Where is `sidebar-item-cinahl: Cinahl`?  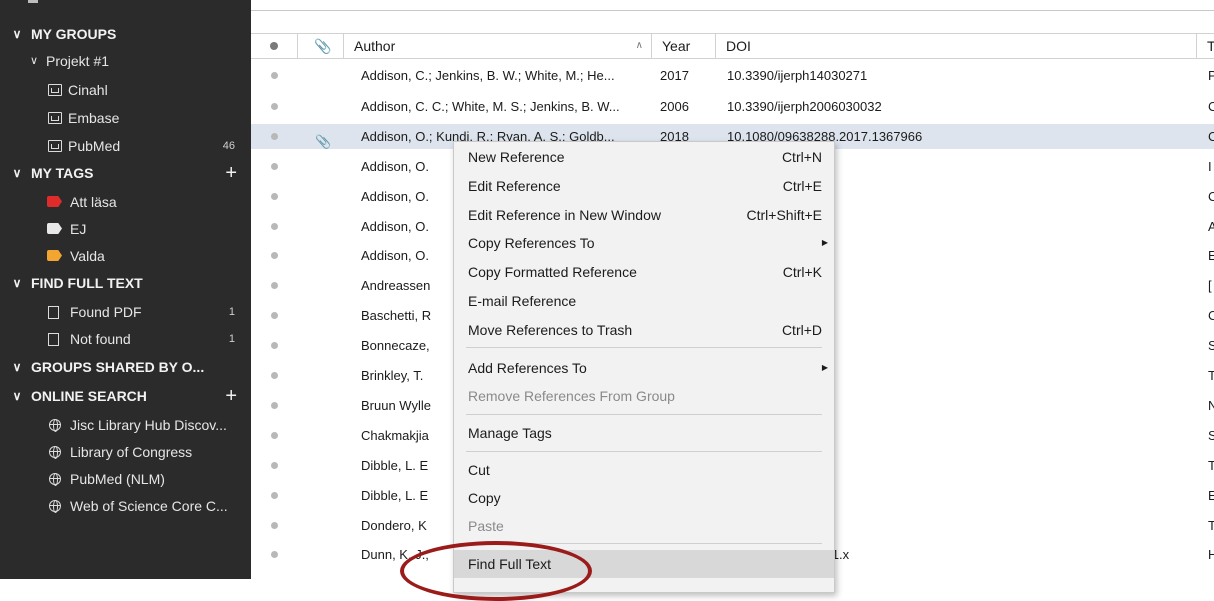 sidebar-item-cinahl: Cinahl is located at coordinates (125, 90).